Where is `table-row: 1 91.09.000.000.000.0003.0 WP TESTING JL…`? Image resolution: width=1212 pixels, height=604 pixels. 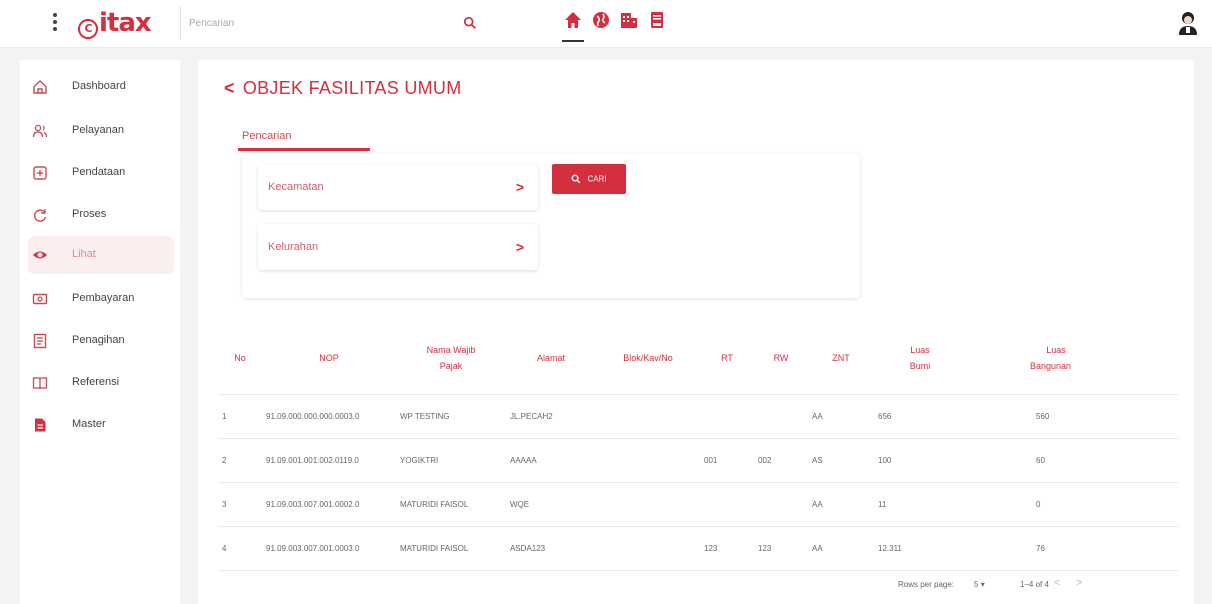
table-row: 1 91.09.000.000.000.0003.0 WP TESTING JL… is located at coordinates (698, 415).